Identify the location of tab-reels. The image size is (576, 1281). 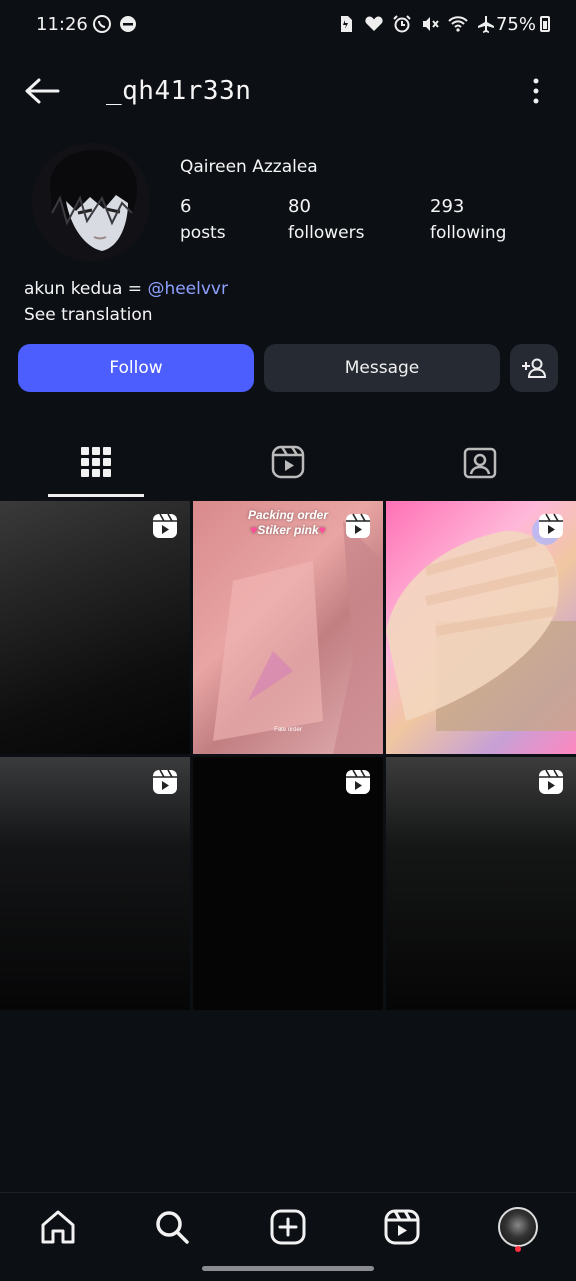
(288, 469).